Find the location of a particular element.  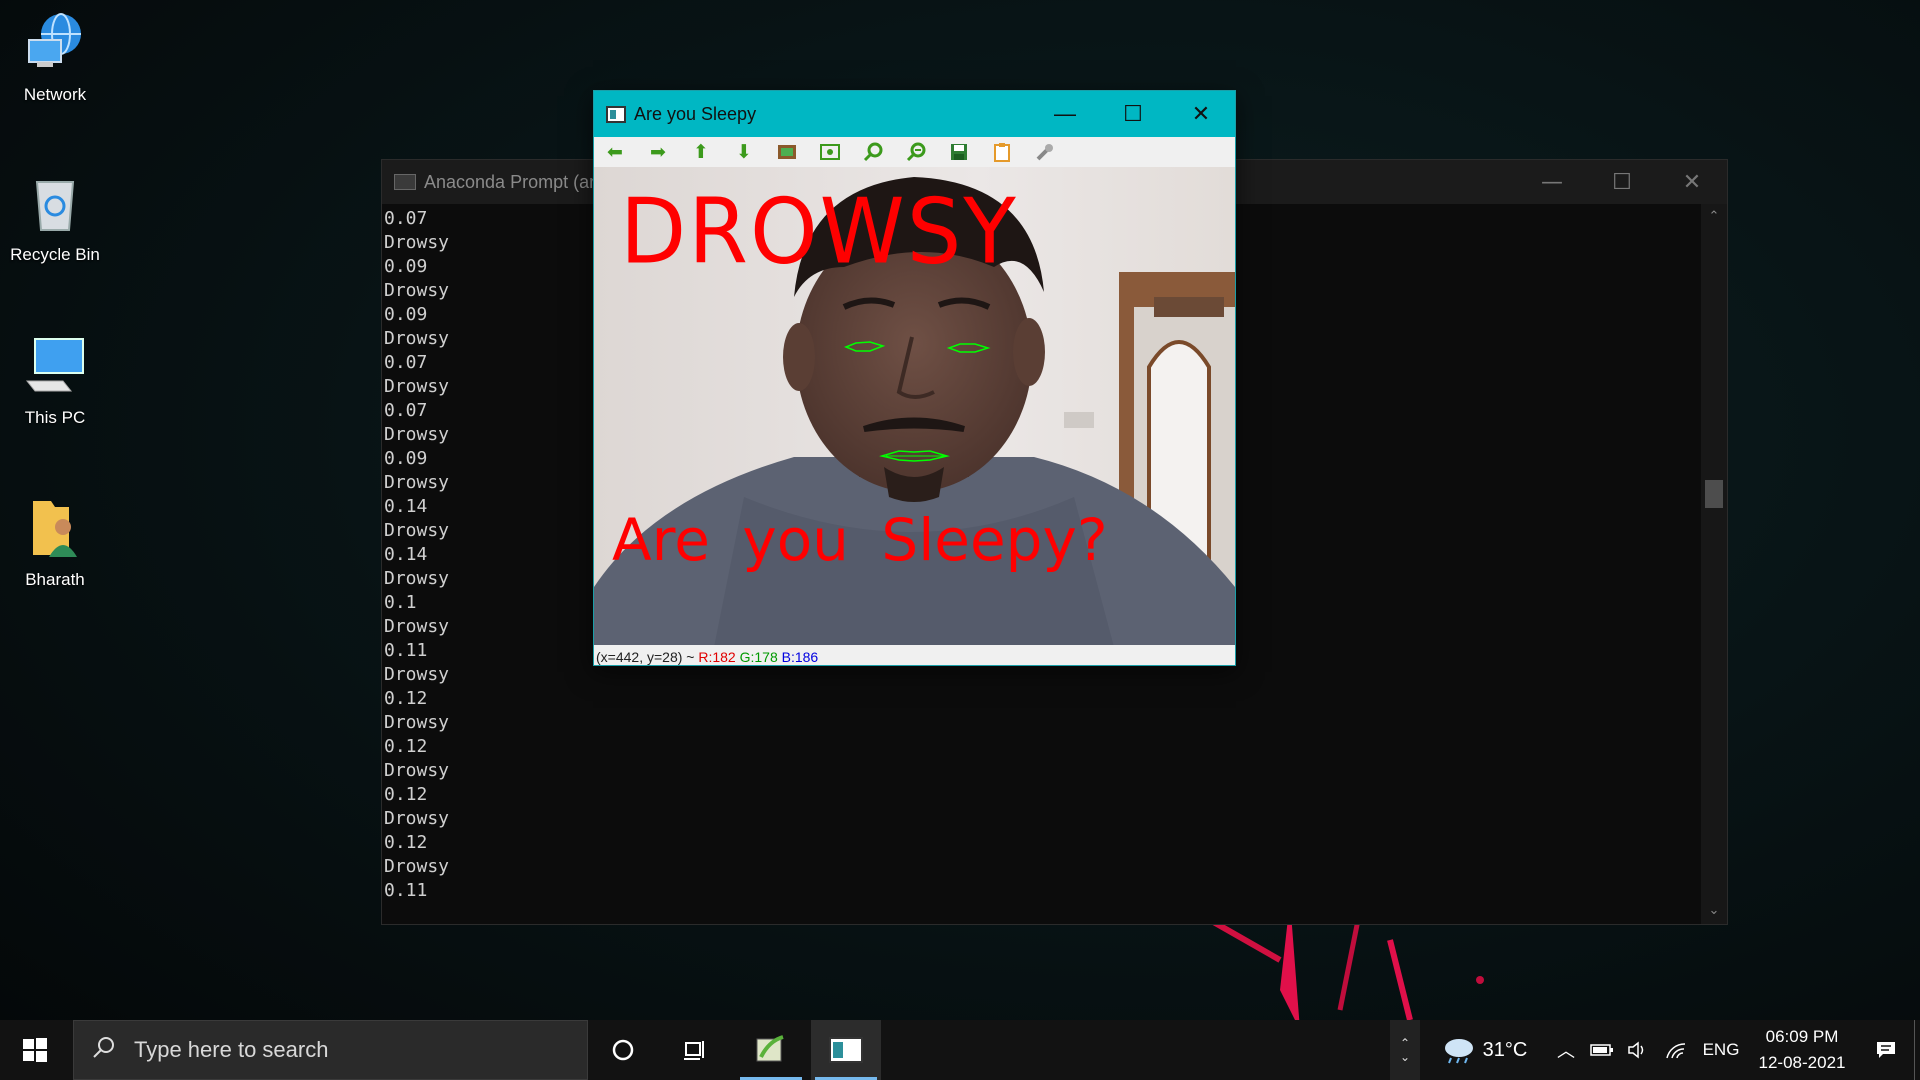

camera-frame: DROWSY Are you Sleepy? is located at coordinates (914, 407).